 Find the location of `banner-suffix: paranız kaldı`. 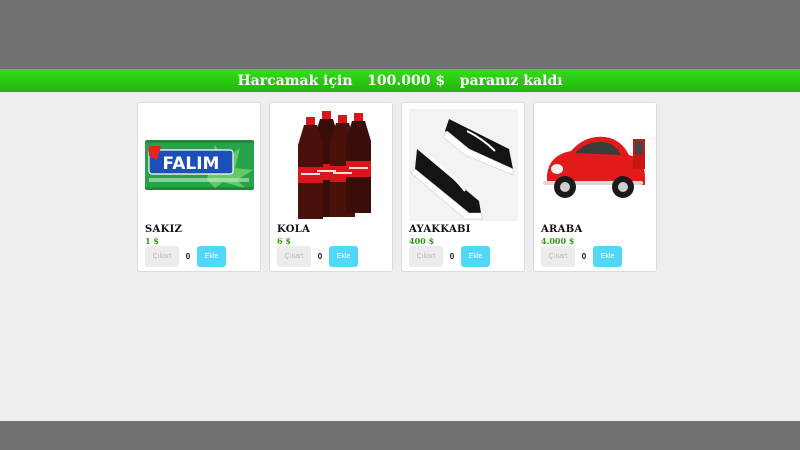

banner-suffix: paranız kaldı is located at coordinates (511, 80).